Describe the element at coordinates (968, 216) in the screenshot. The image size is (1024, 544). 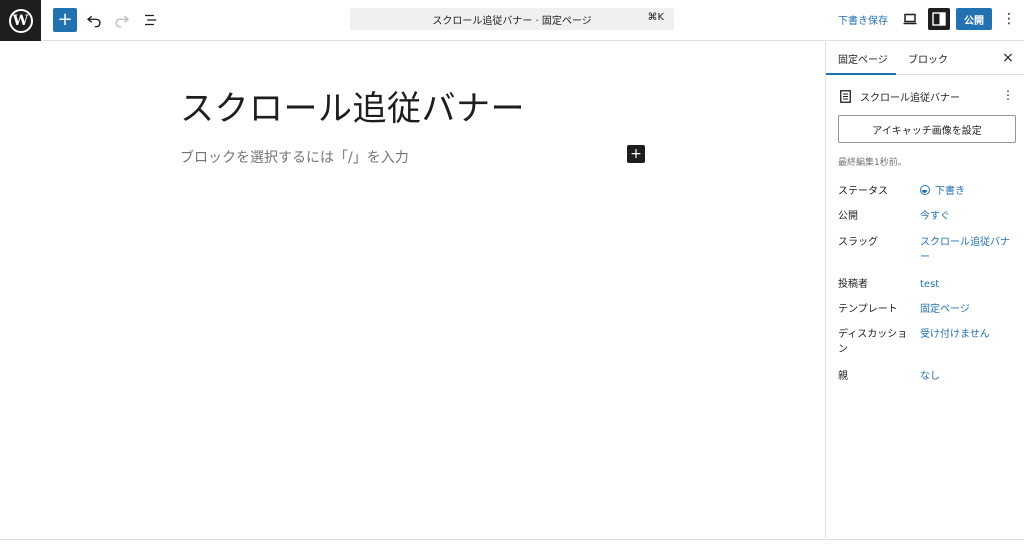
I see `publish-date-button: 今すぐ` at that location.